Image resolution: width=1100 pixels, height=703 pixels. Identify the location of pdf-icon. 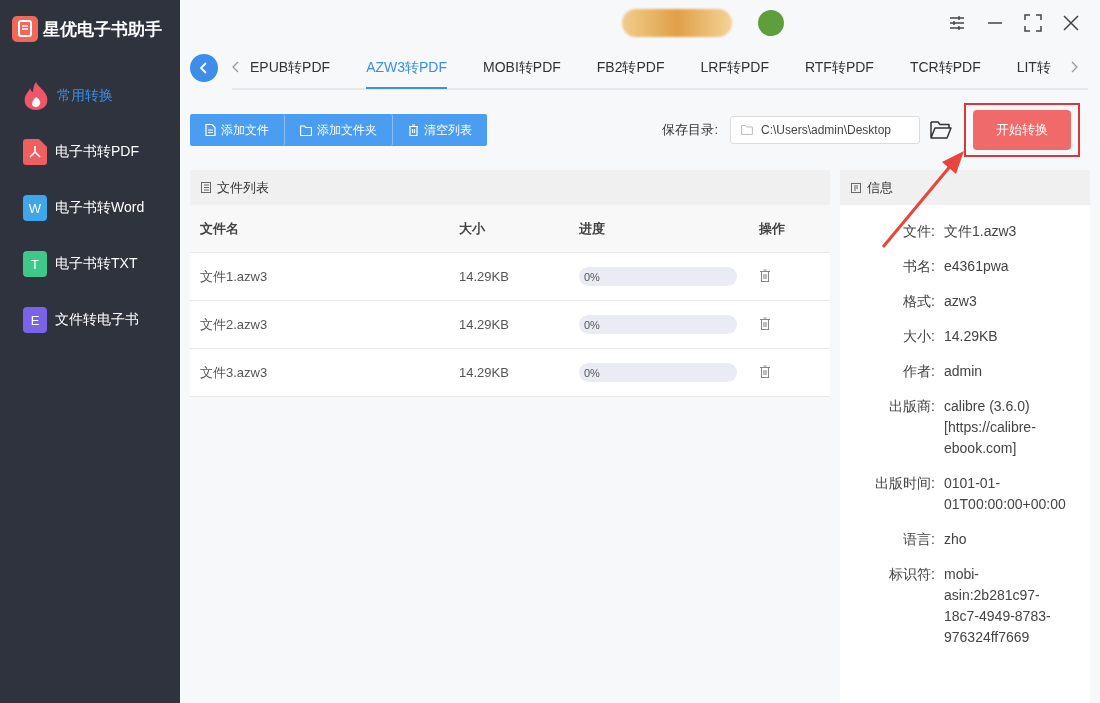
(35, 152).